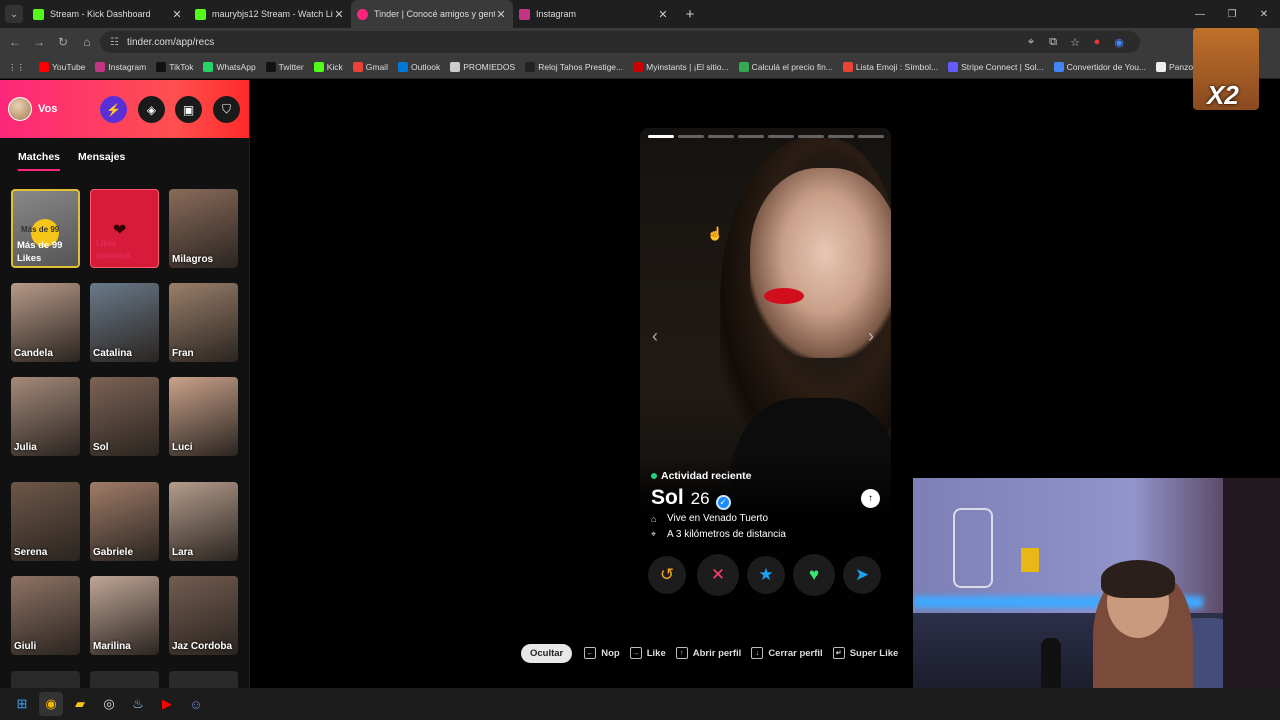 The height and width of the screenshot is (720, 1280). Describe the element at coordinates (45, 521) in the screenshot. I see `match-card: Serena` at that location.